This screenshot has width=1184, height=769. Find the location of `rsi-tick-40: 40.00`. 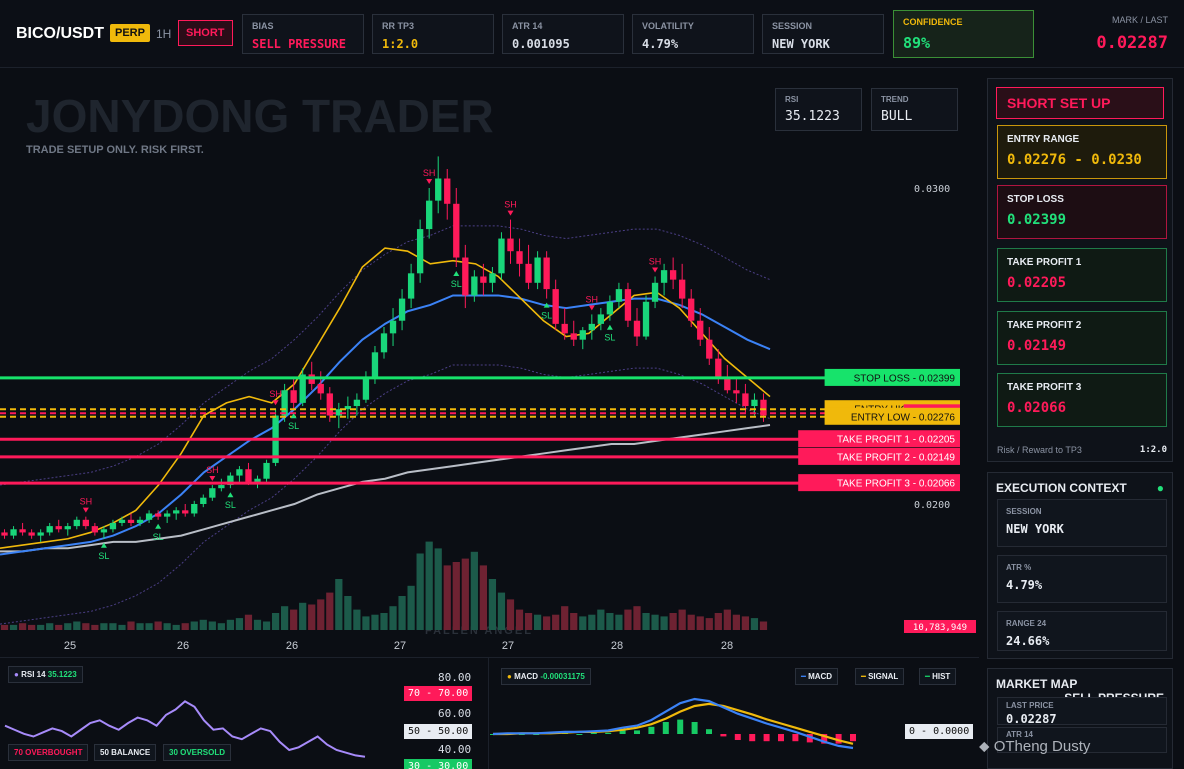

rsi-tick-40: 40.00 is located at coordinates (455, 749).